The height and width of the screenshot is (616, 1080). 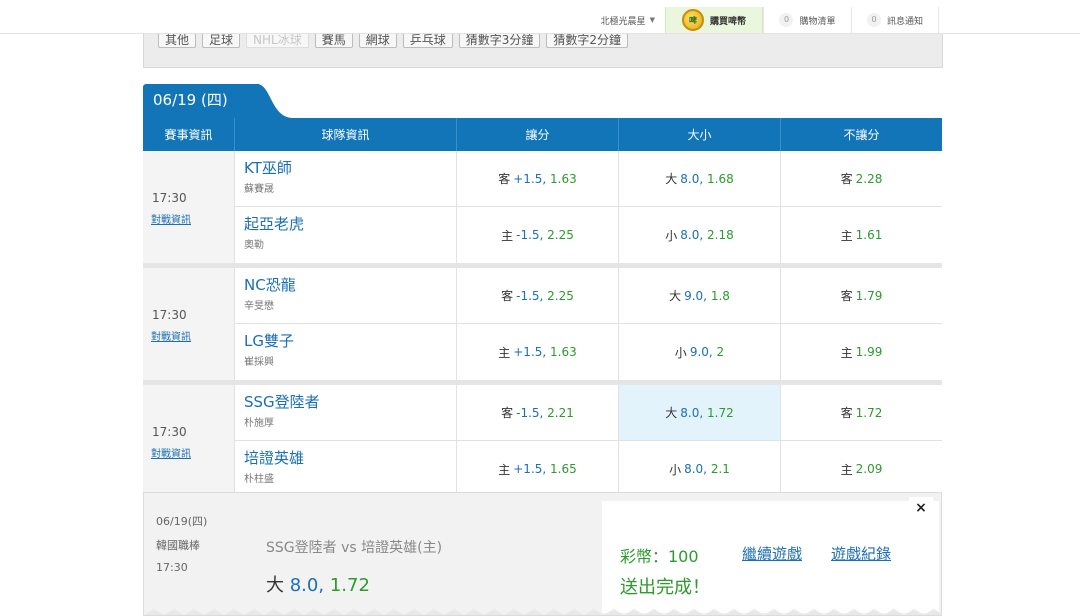 What do you see at coordinates (354, 548) in the screenshot?
I see `bet-matchup: SSG登陸者 vs 培證英雄(主)` at bounding box center [354, 548].